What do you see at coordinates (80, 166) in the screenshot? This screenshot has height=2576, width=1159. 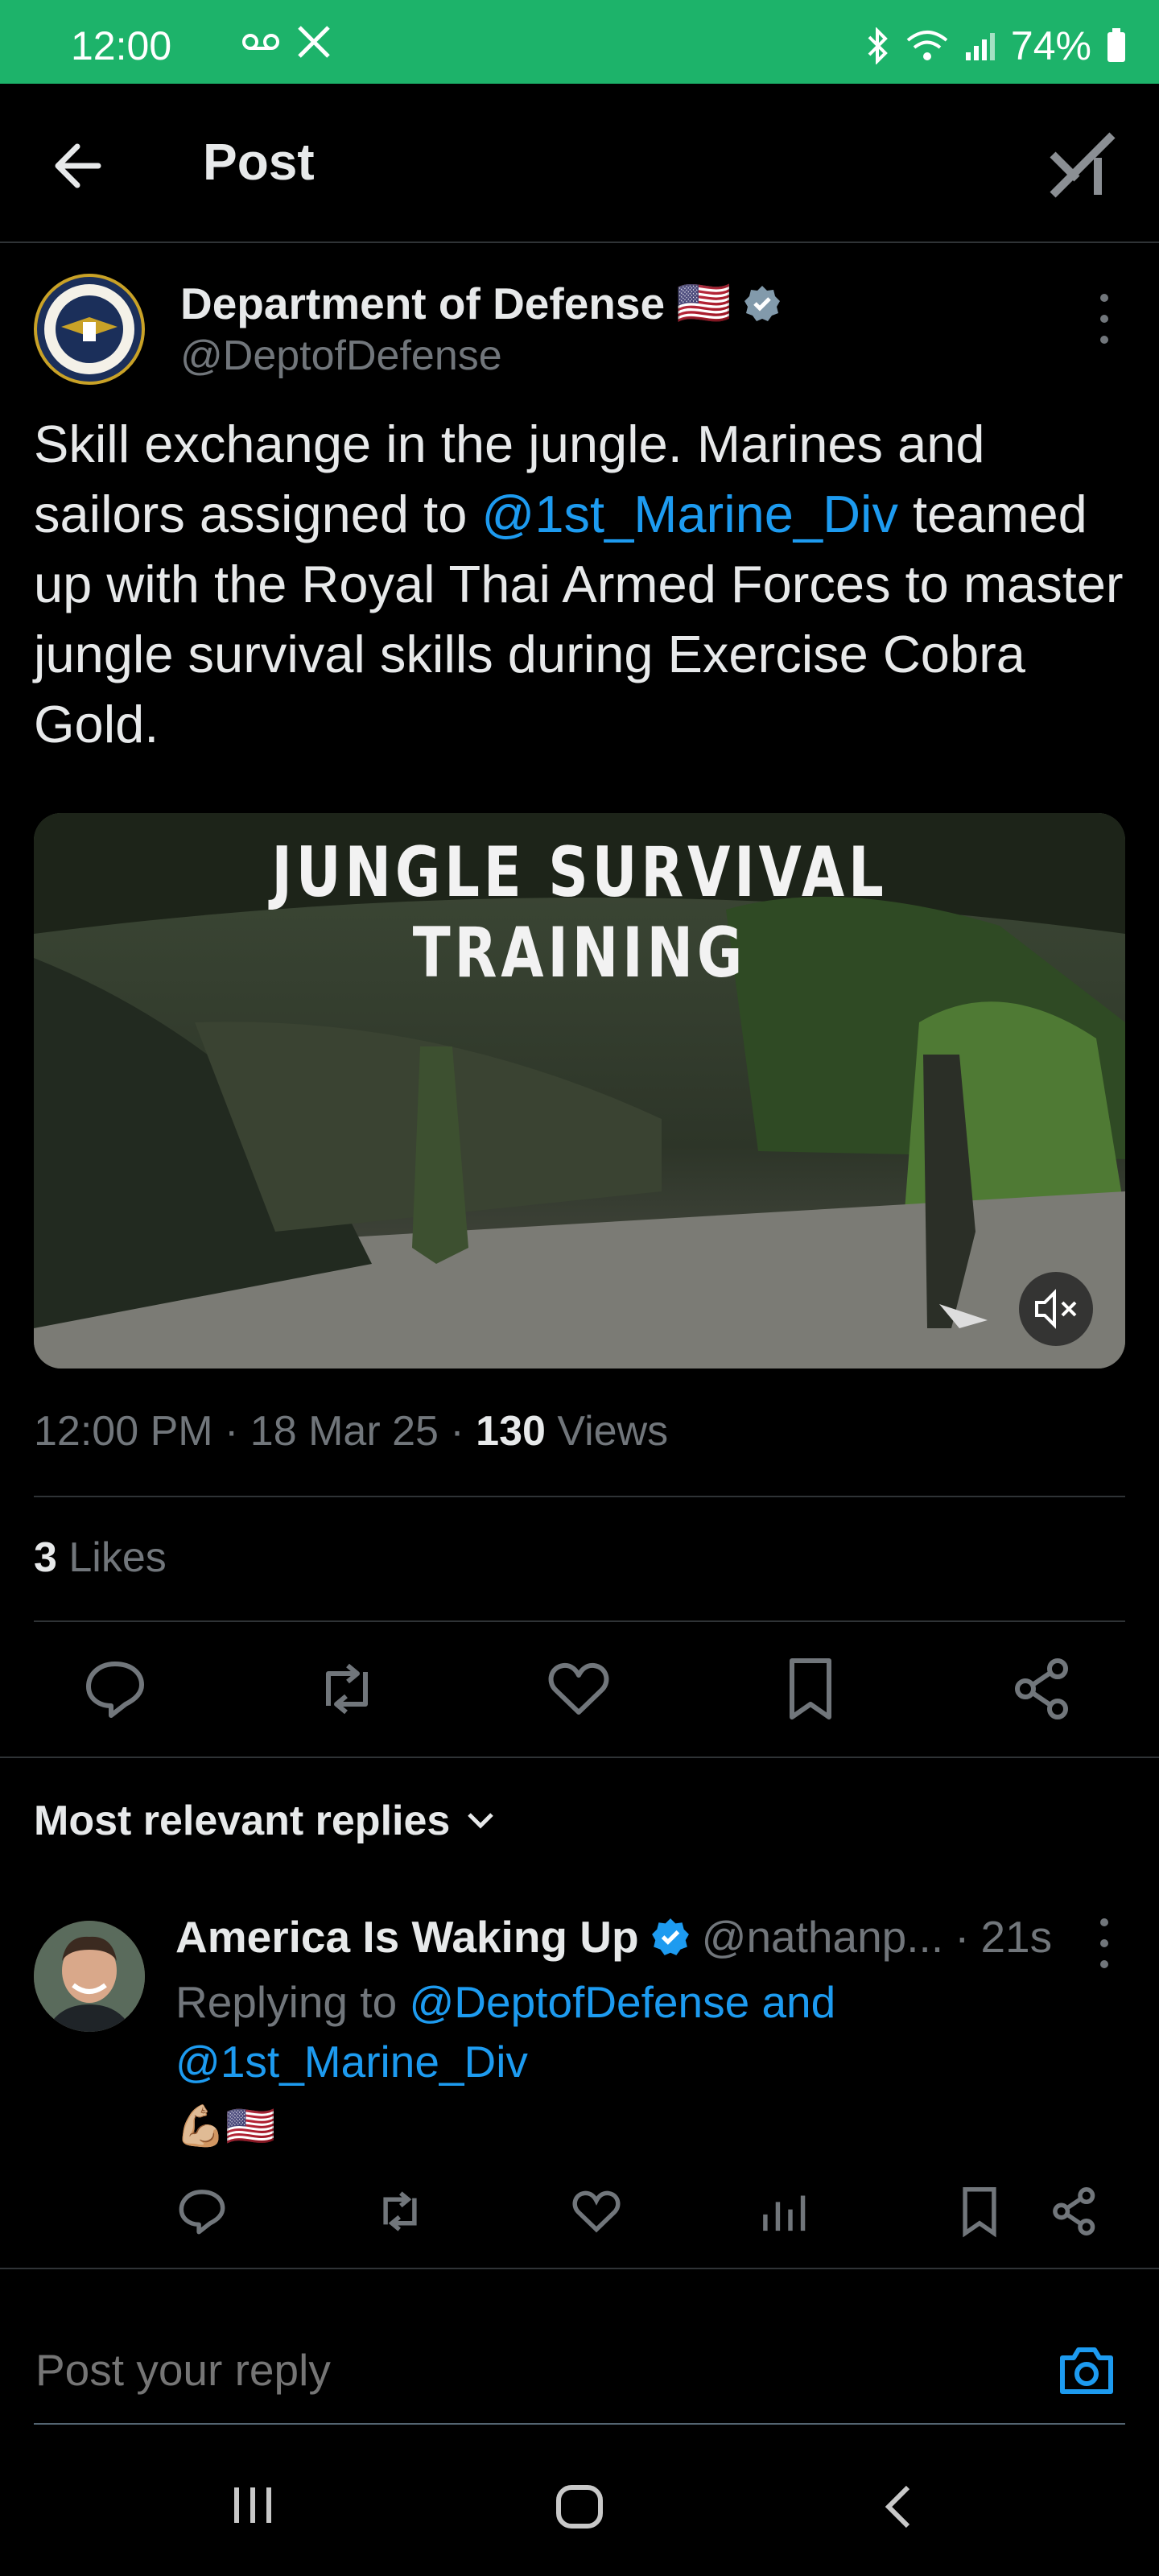 I see `back-arrow-icon` at bounding box center [80, 166].